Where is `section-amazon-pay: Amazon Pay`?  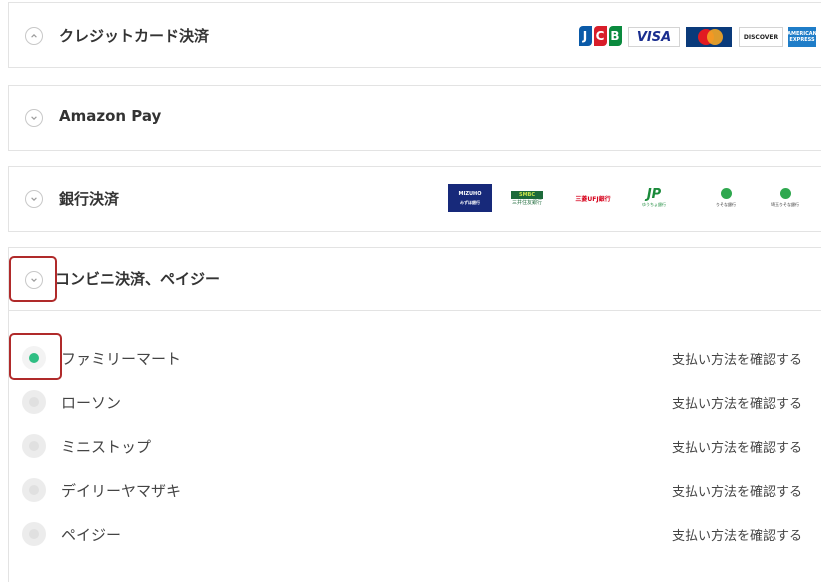 section-amazon-pay: Amazon Pay is located at coordinates (414, 118).